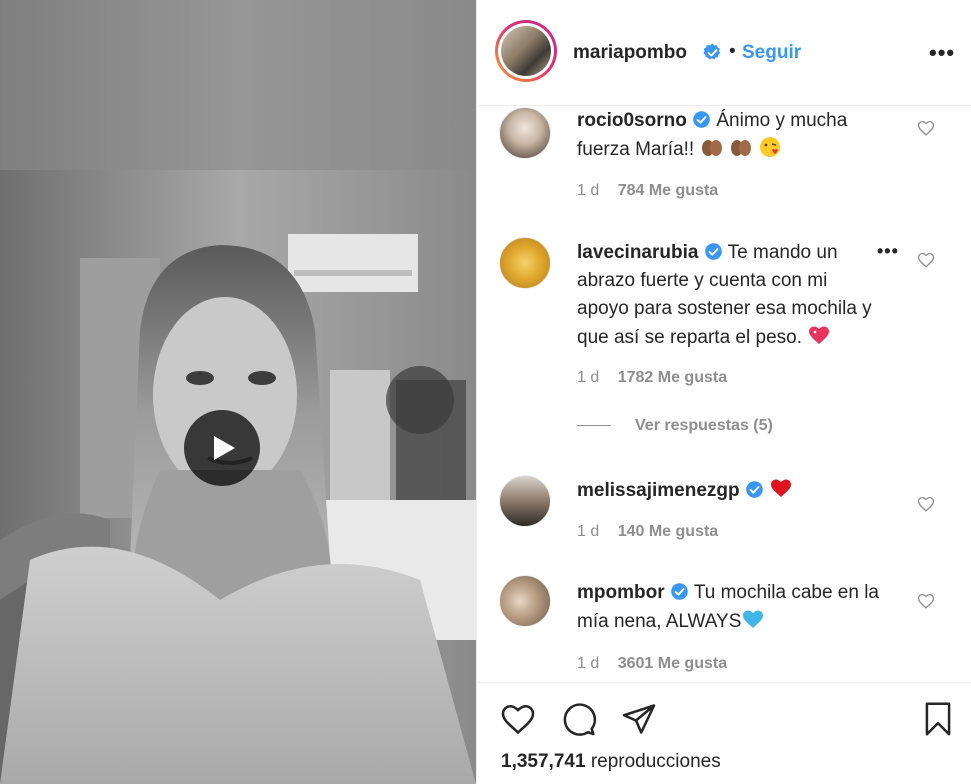 The image size is (971, 784). I want to click on views-label: reproducciones, so click(655, 761).